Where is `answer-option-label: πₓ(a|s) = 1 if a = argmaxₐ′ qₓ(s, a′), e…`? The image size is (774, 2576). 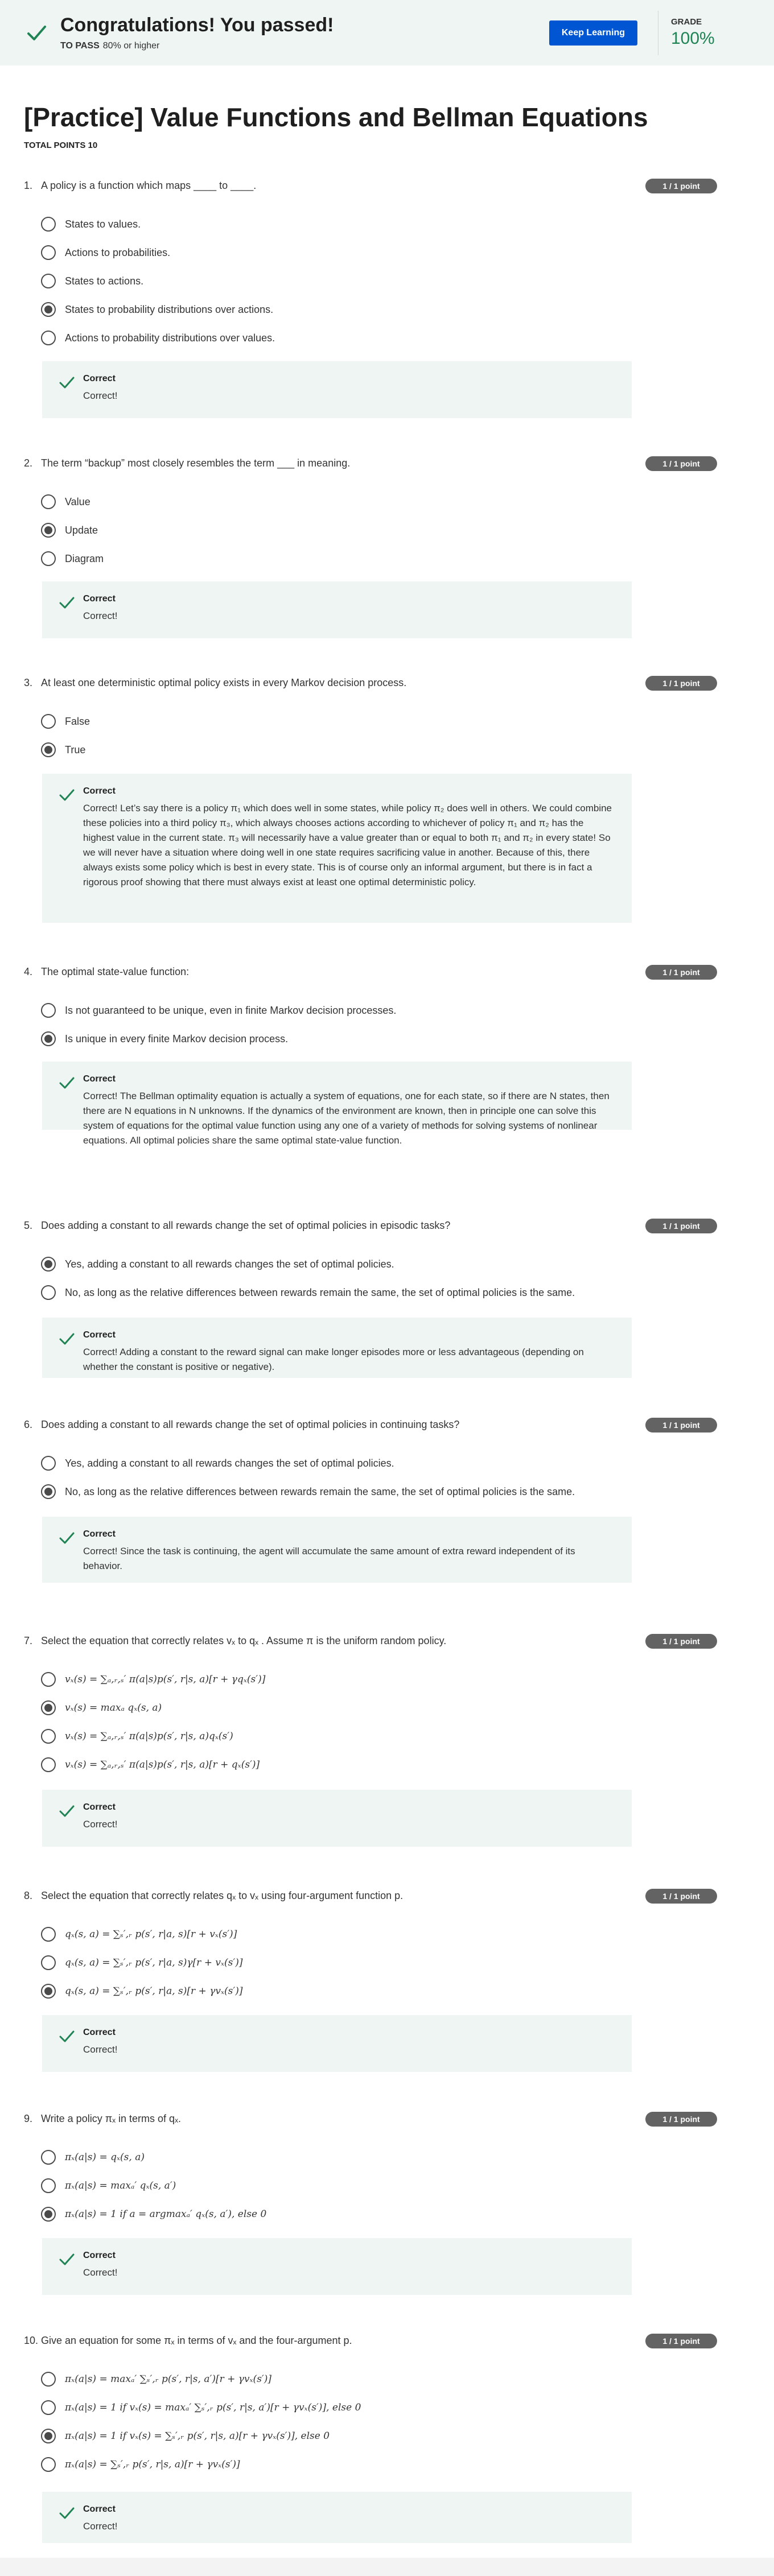
answer-option-label: πₓ(a|s) = 1 if a = argmaxₐ′ qₓ(s, a′), e… is located at coordinates (166, 2214).